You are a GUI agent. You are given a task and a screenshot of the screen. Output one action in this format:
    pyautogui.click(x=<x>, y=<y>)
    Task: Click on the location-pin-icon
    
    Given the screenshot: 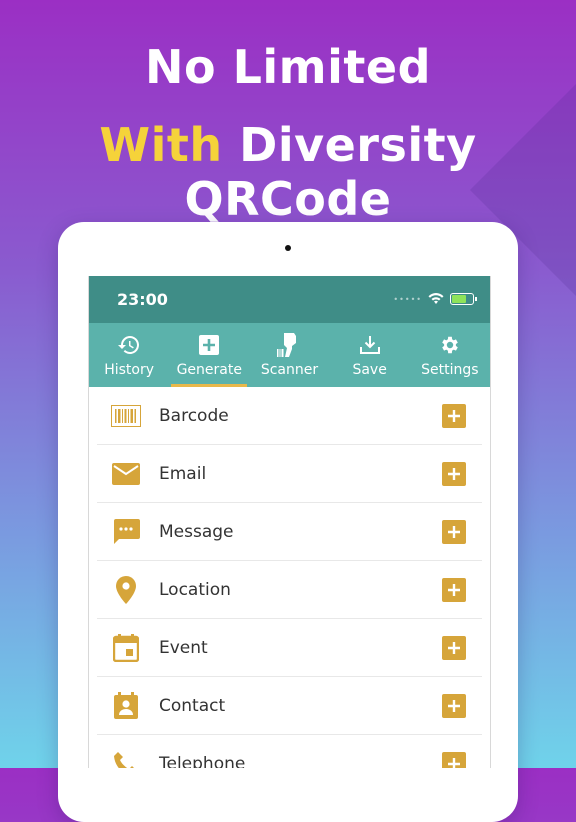 What is the action you would take?
    pyautogui.click(x=126, y=589)
    